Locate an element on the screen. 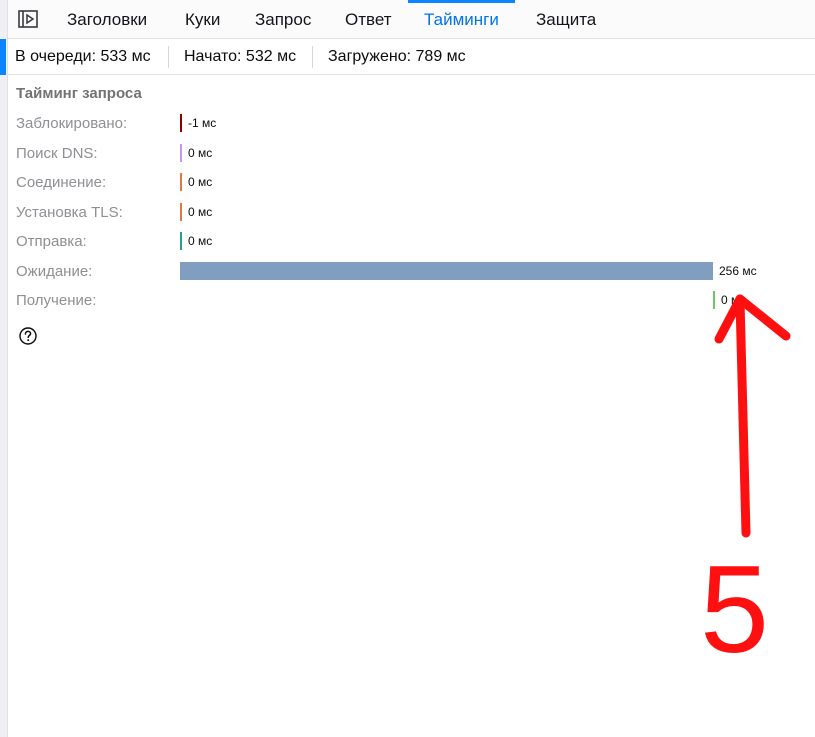 The width and height of the screenshot is (815, 737). timing-row: Отправка: 0 мс is located at coordinates (407, 243).